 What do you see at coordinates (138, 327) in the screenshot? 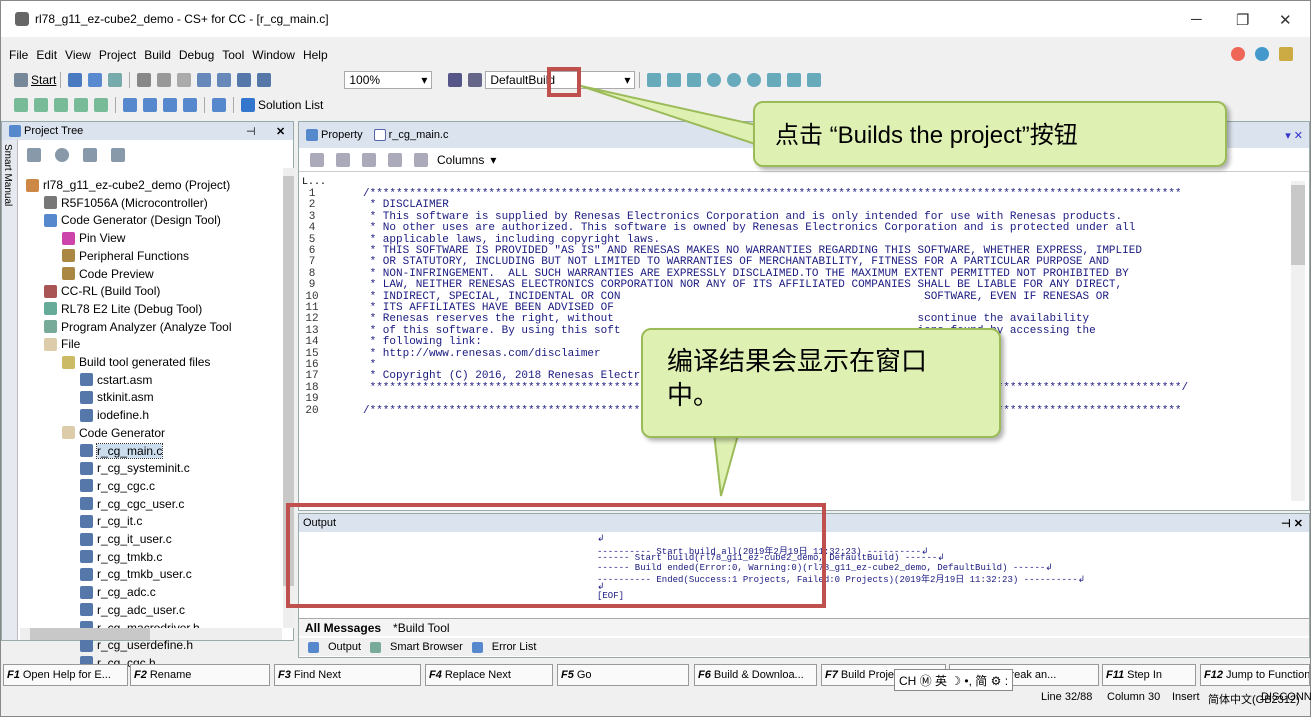
I see `tree-item: Program Analyzer (Analyze Tool` at bounding box center [138, 327].